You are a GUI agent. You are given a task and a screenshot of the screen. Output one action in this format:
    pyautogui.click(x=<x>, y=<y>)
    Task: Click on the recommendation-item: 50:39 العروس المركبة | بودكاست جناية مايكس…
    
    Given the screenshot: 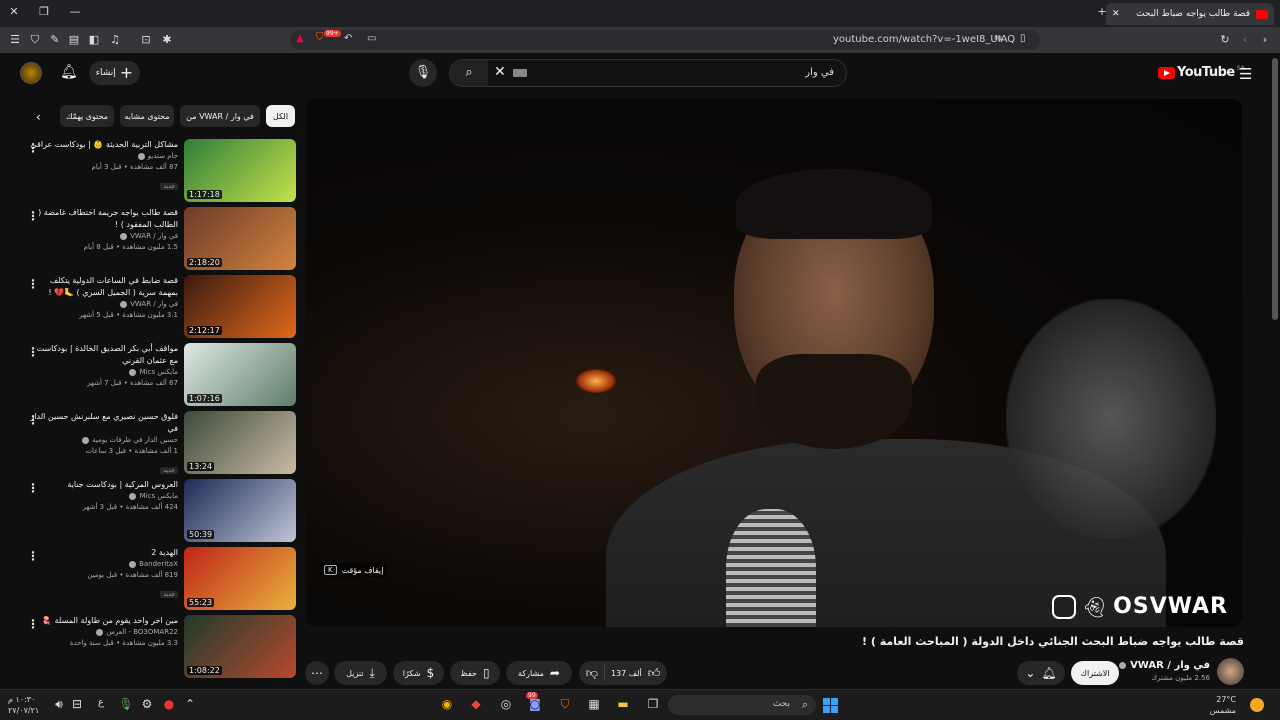 What is the action you would take?
    pyautogui.click(x=160, y=511)
    